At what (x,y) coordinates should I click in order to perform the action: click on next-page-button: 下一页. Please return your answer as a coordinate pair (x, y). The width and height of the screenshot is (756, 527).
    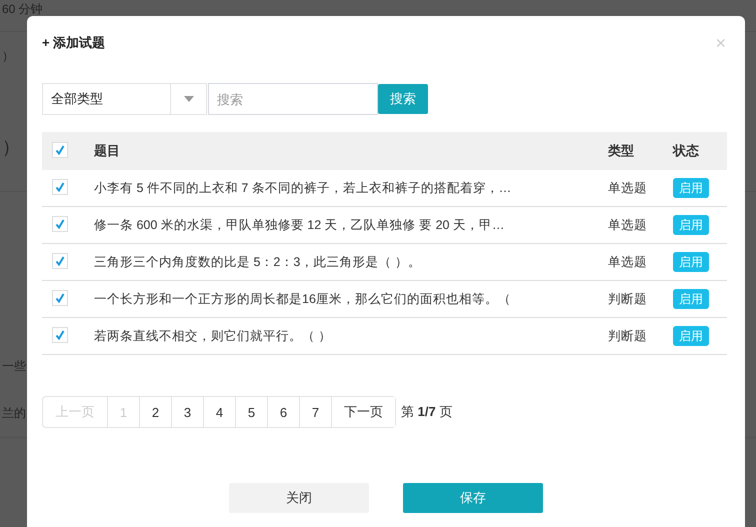
    Looking at the image, I should click on (363, 412).